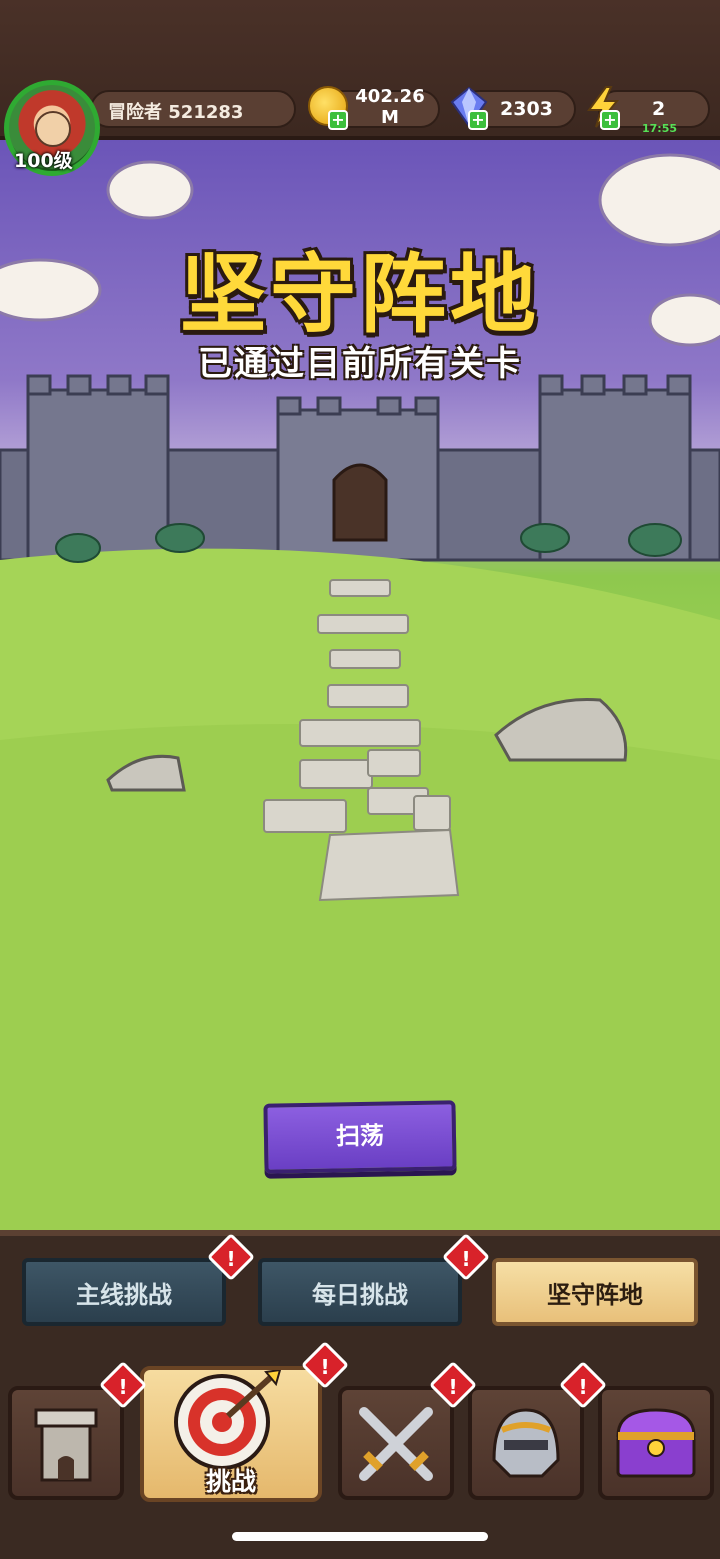  What do you see at coordinates (176, 112) in the screenshot?
I see `player-name: 冒险者 521283` at bounding box center [176, 112].